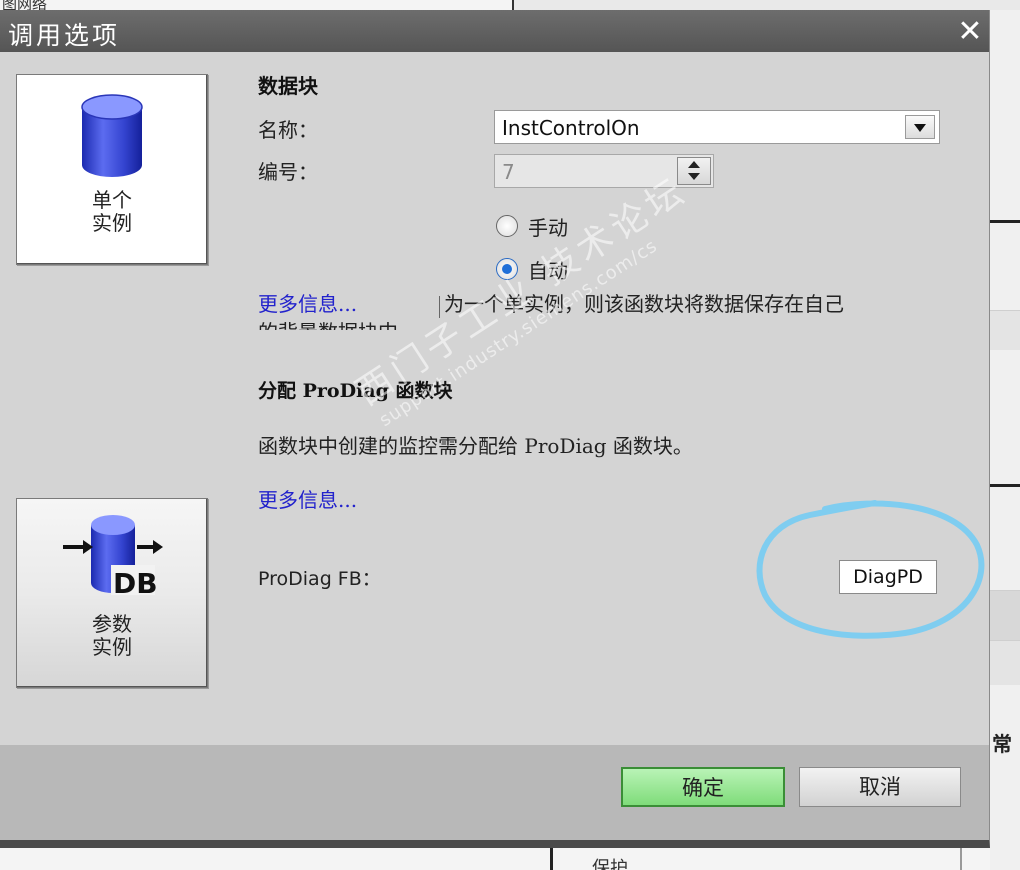  I want to click on dialog-title: 调用选项, so click(64, 35).